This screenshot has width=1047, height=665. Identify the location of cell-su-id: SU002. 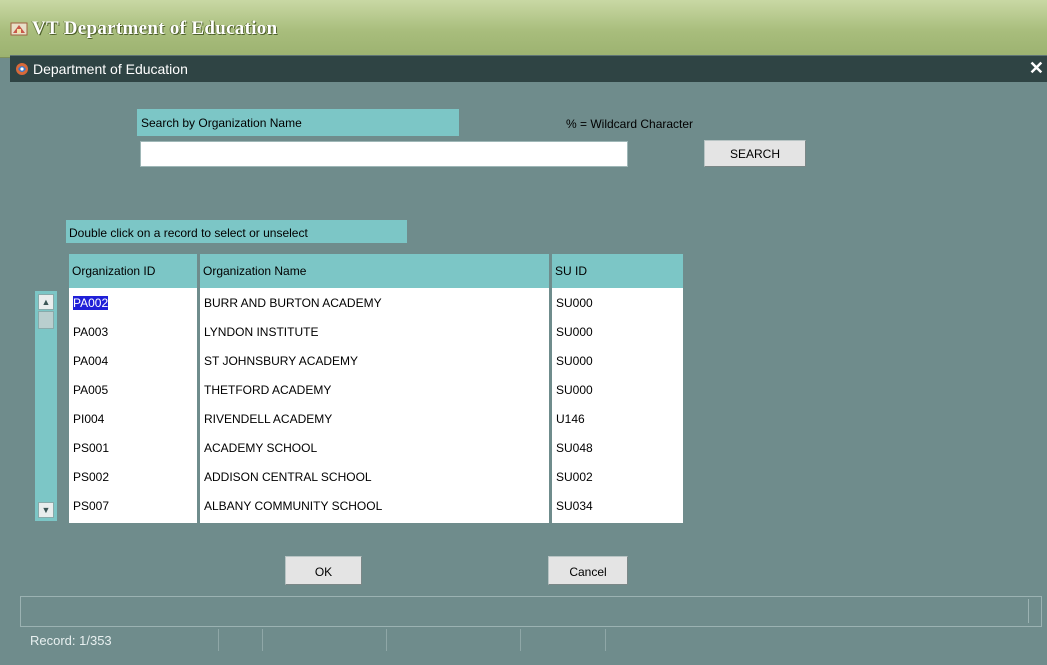
(617, 476).